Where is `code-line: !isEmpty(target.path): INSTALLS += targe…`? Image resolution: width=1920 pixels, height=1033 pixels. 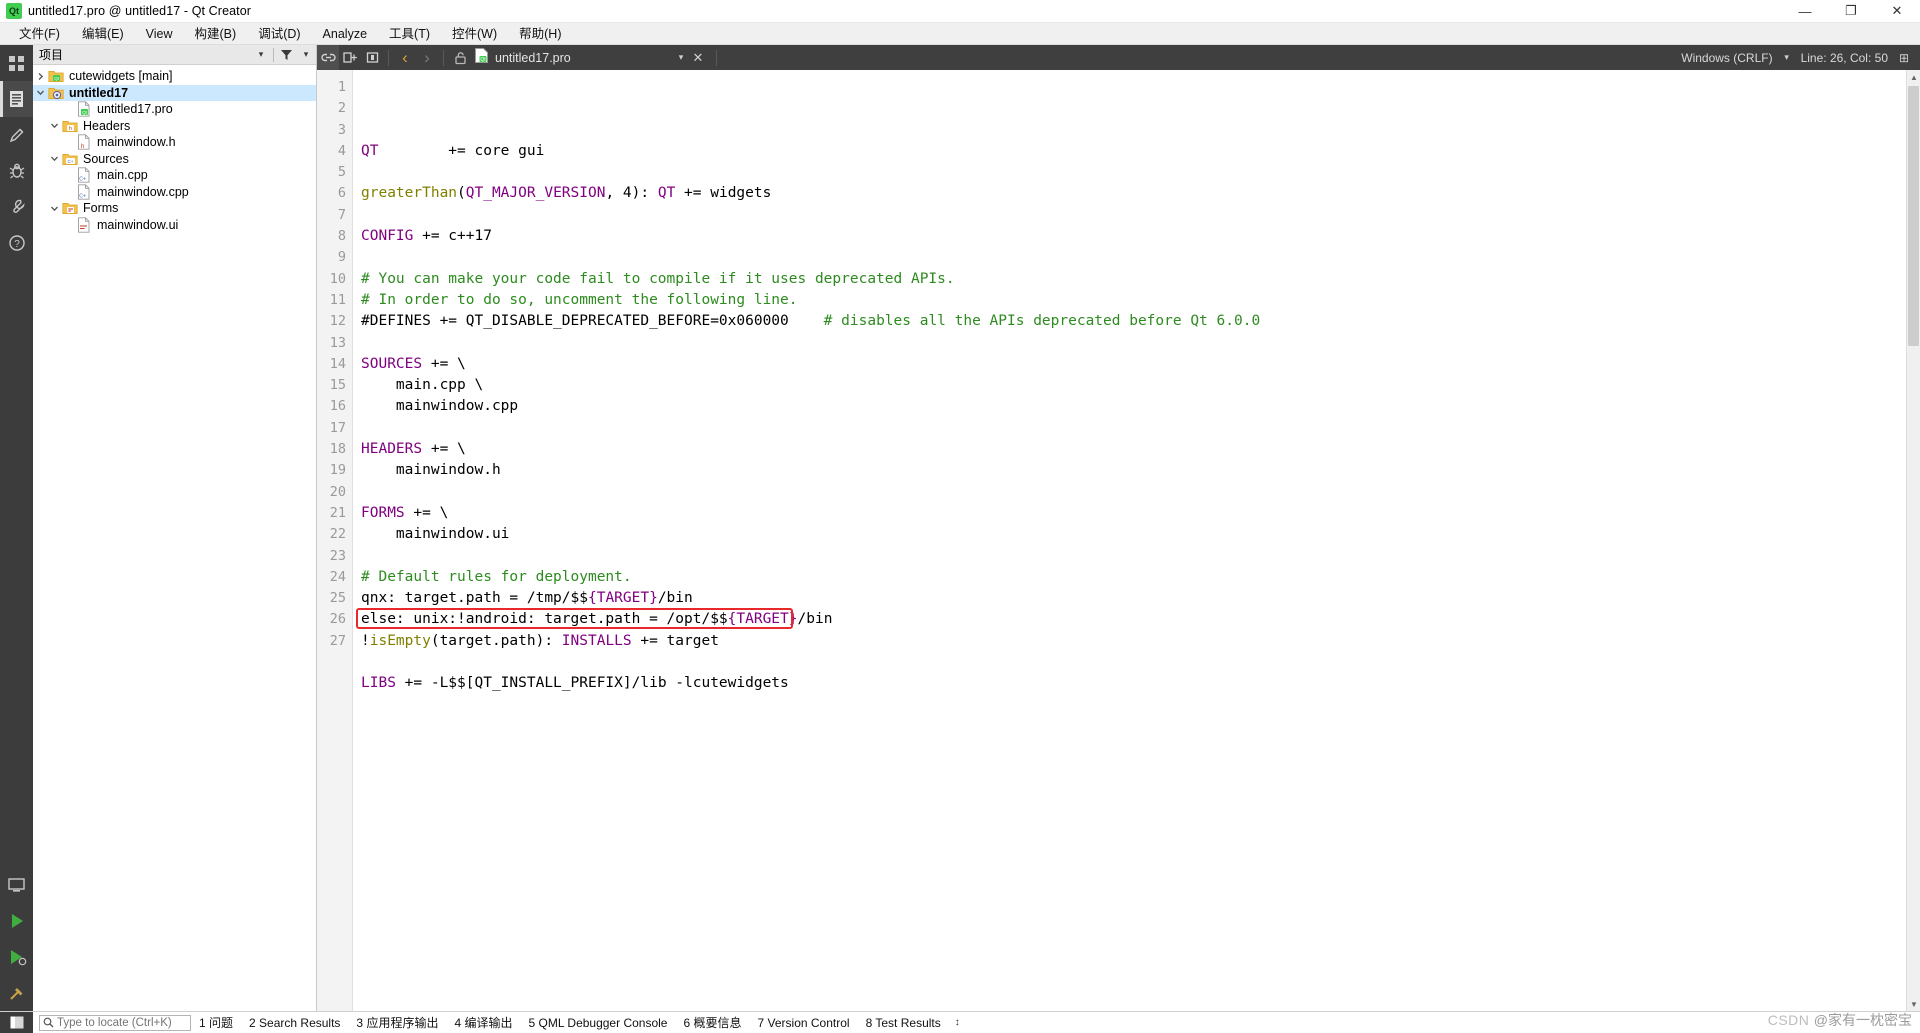 code-line: !isEmpty(target.path): INSTALLS += targe… is located at coordinates (1140, 641).